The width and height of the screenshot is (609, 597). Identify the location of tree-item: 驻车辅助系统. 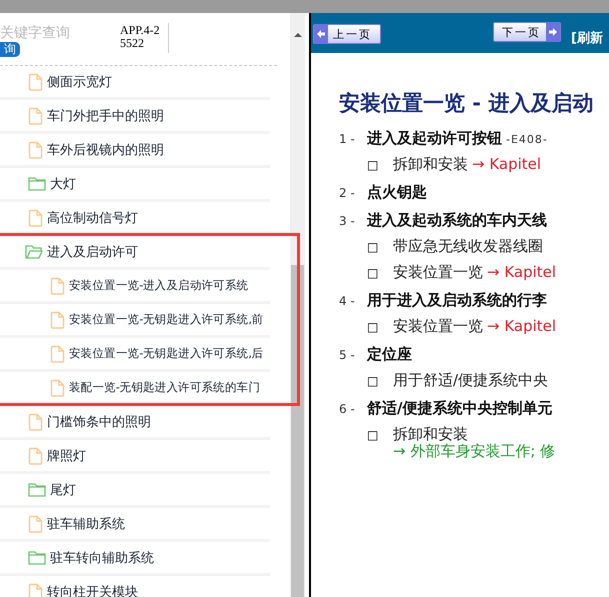
(135, 525).